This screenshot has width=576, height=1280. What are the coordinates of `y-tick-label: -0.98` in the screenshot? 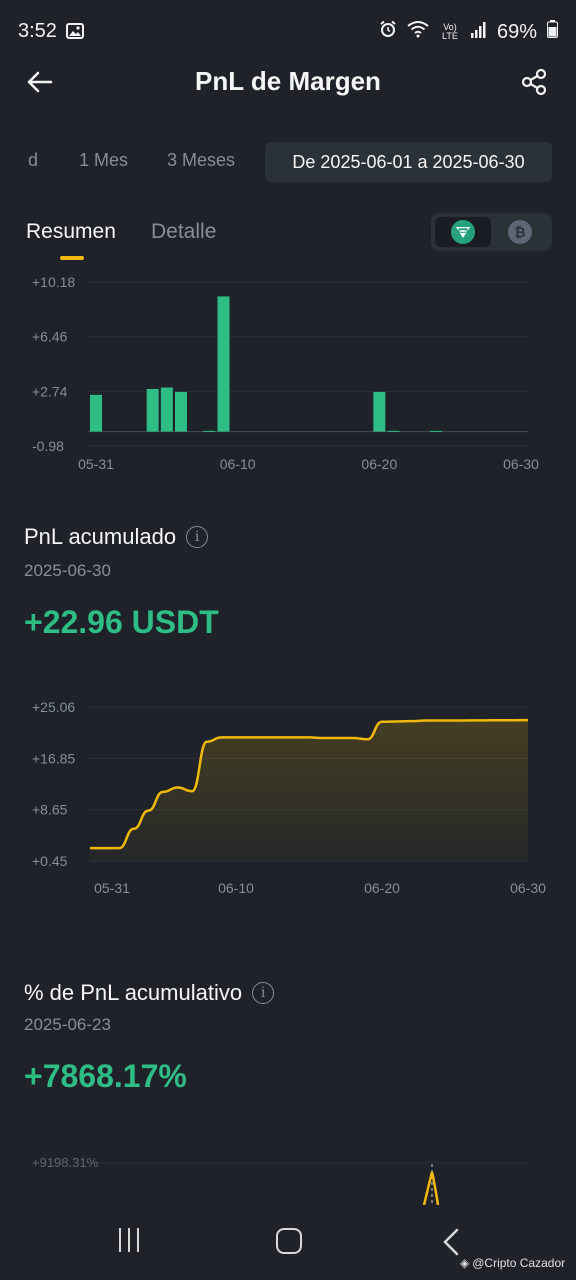 It's located at (48, 446).